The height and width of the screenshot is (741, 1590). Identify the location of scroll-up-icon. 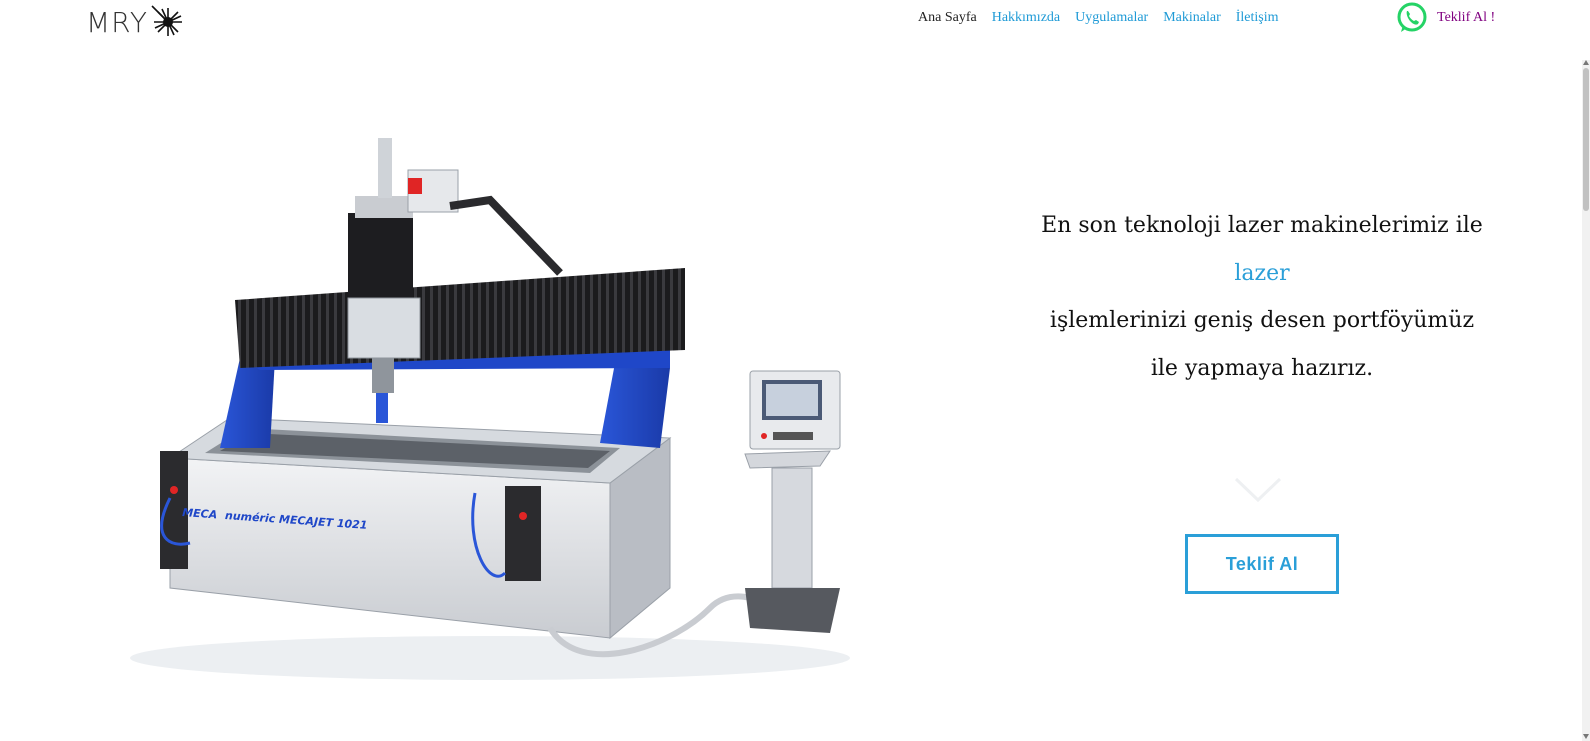
(1586, 62).